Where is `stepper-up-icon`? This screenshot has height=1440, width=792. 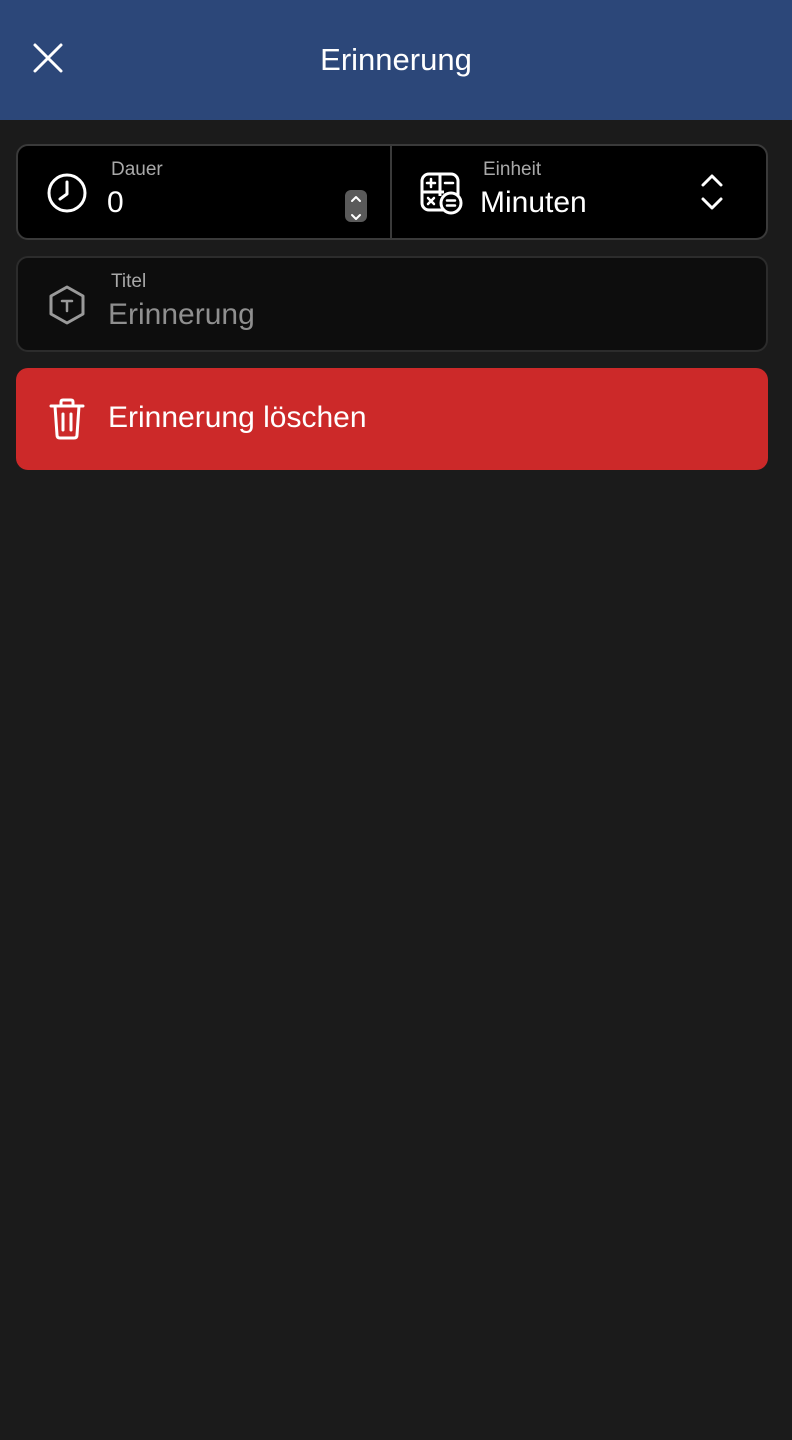
stepper-up-icon is located at coordinates (356, 199).